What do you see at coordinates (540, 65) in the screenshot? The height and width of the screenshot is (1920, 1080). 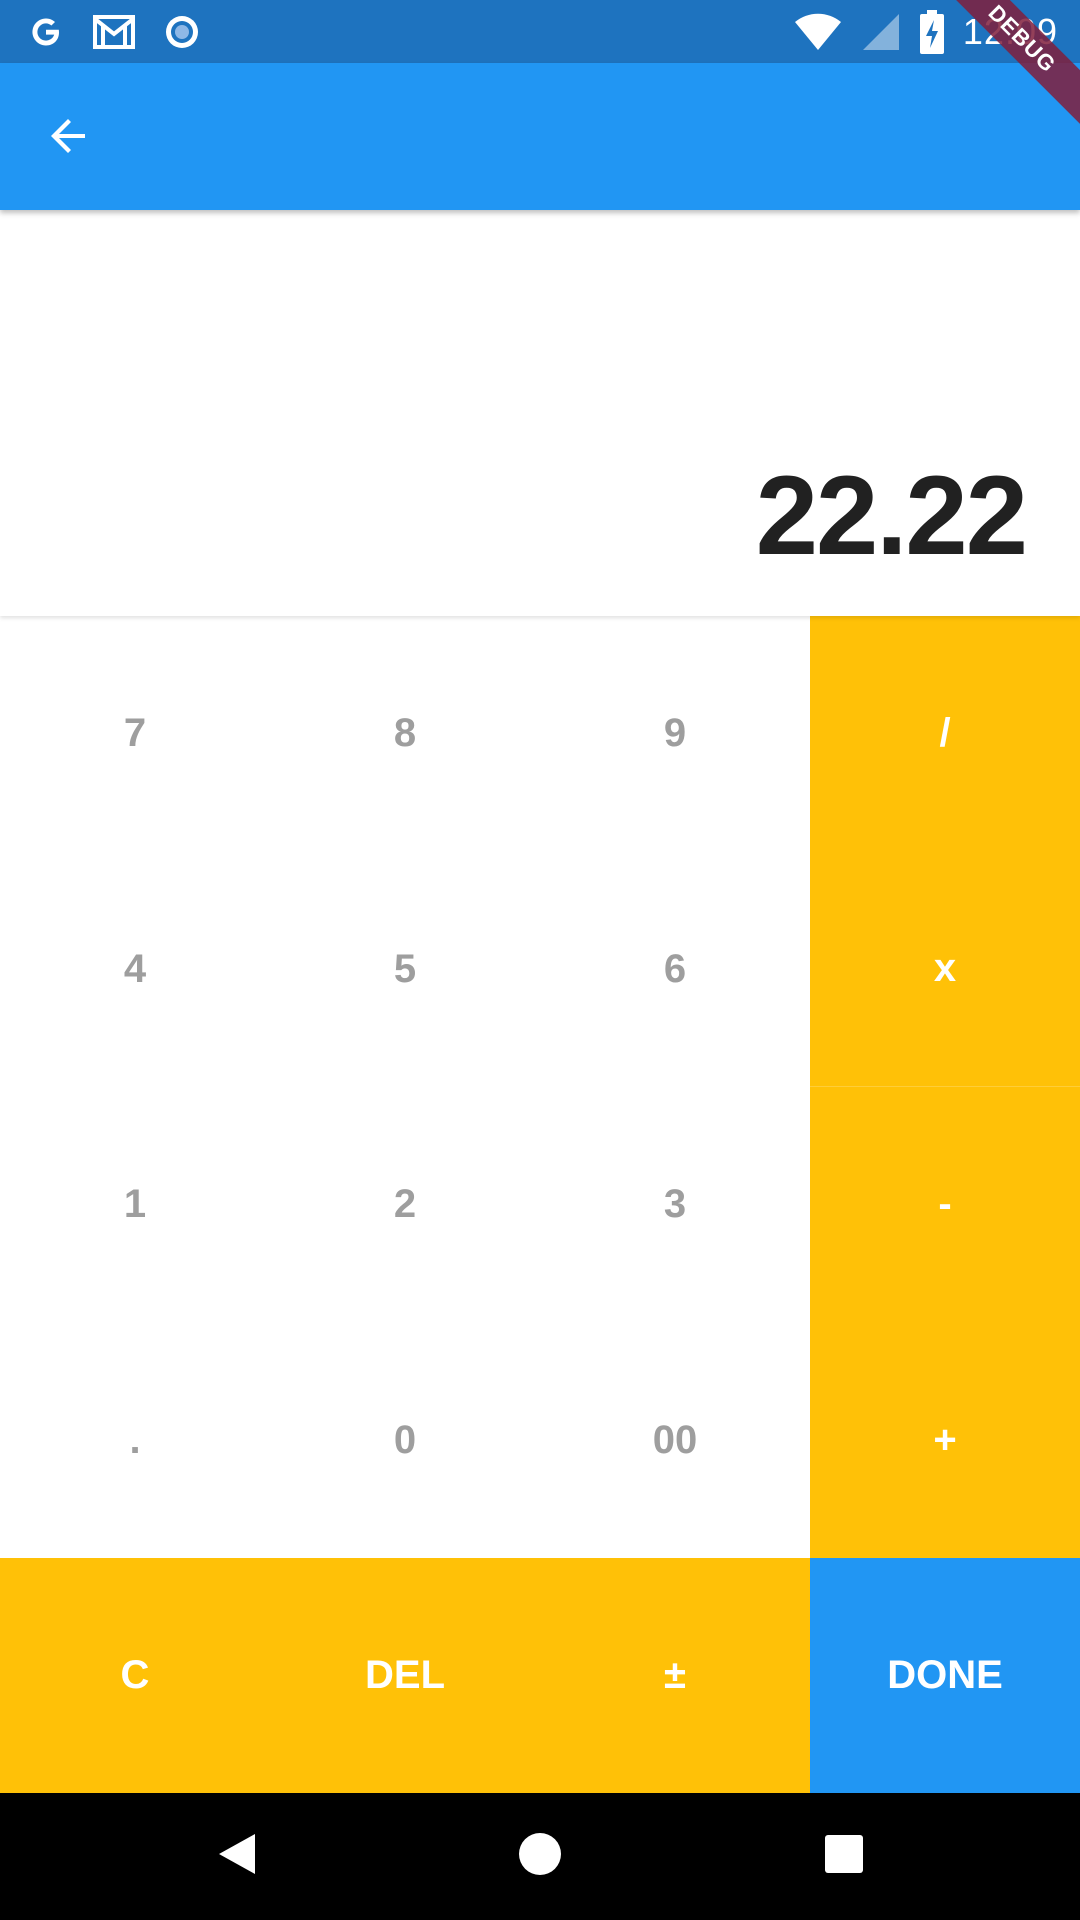 I see `status-bar: 12:09 DEBUG` at bounding box center [540, 65].